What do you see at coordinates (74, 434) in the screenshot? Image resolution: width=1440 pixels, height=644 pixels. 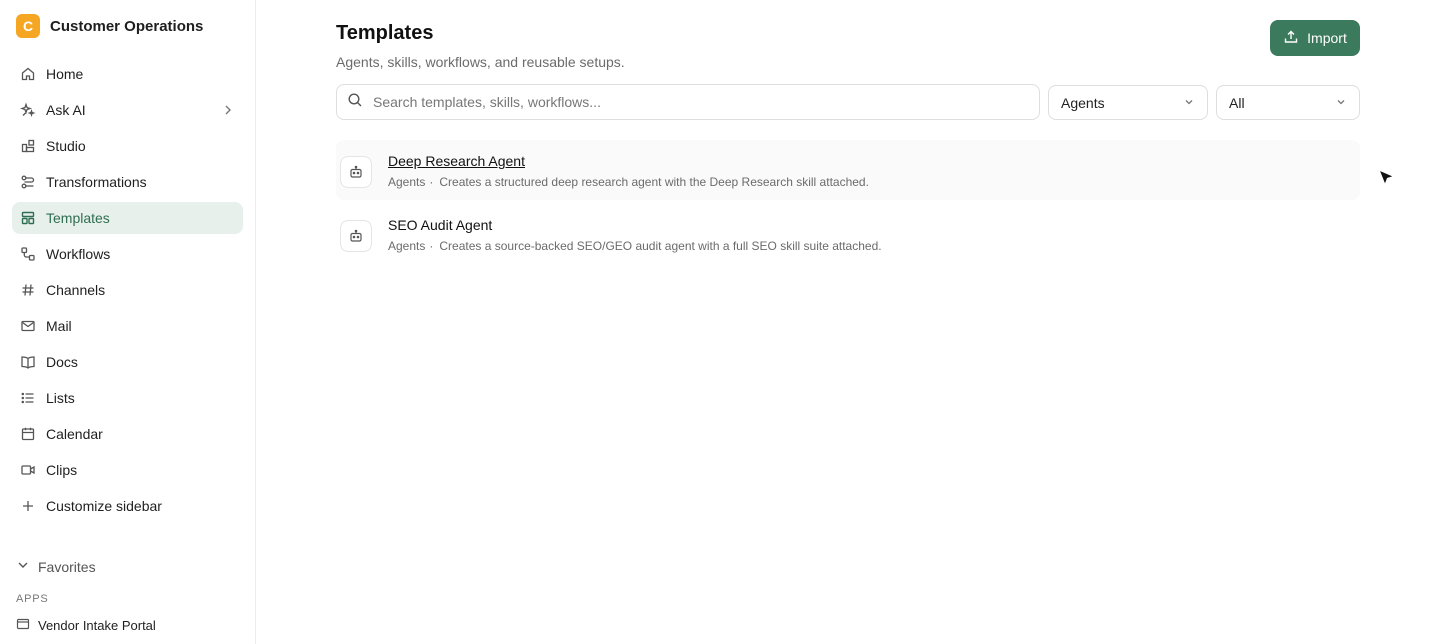 I see `sidebar-item-label: Calendar` at bounding box center [74, 434].